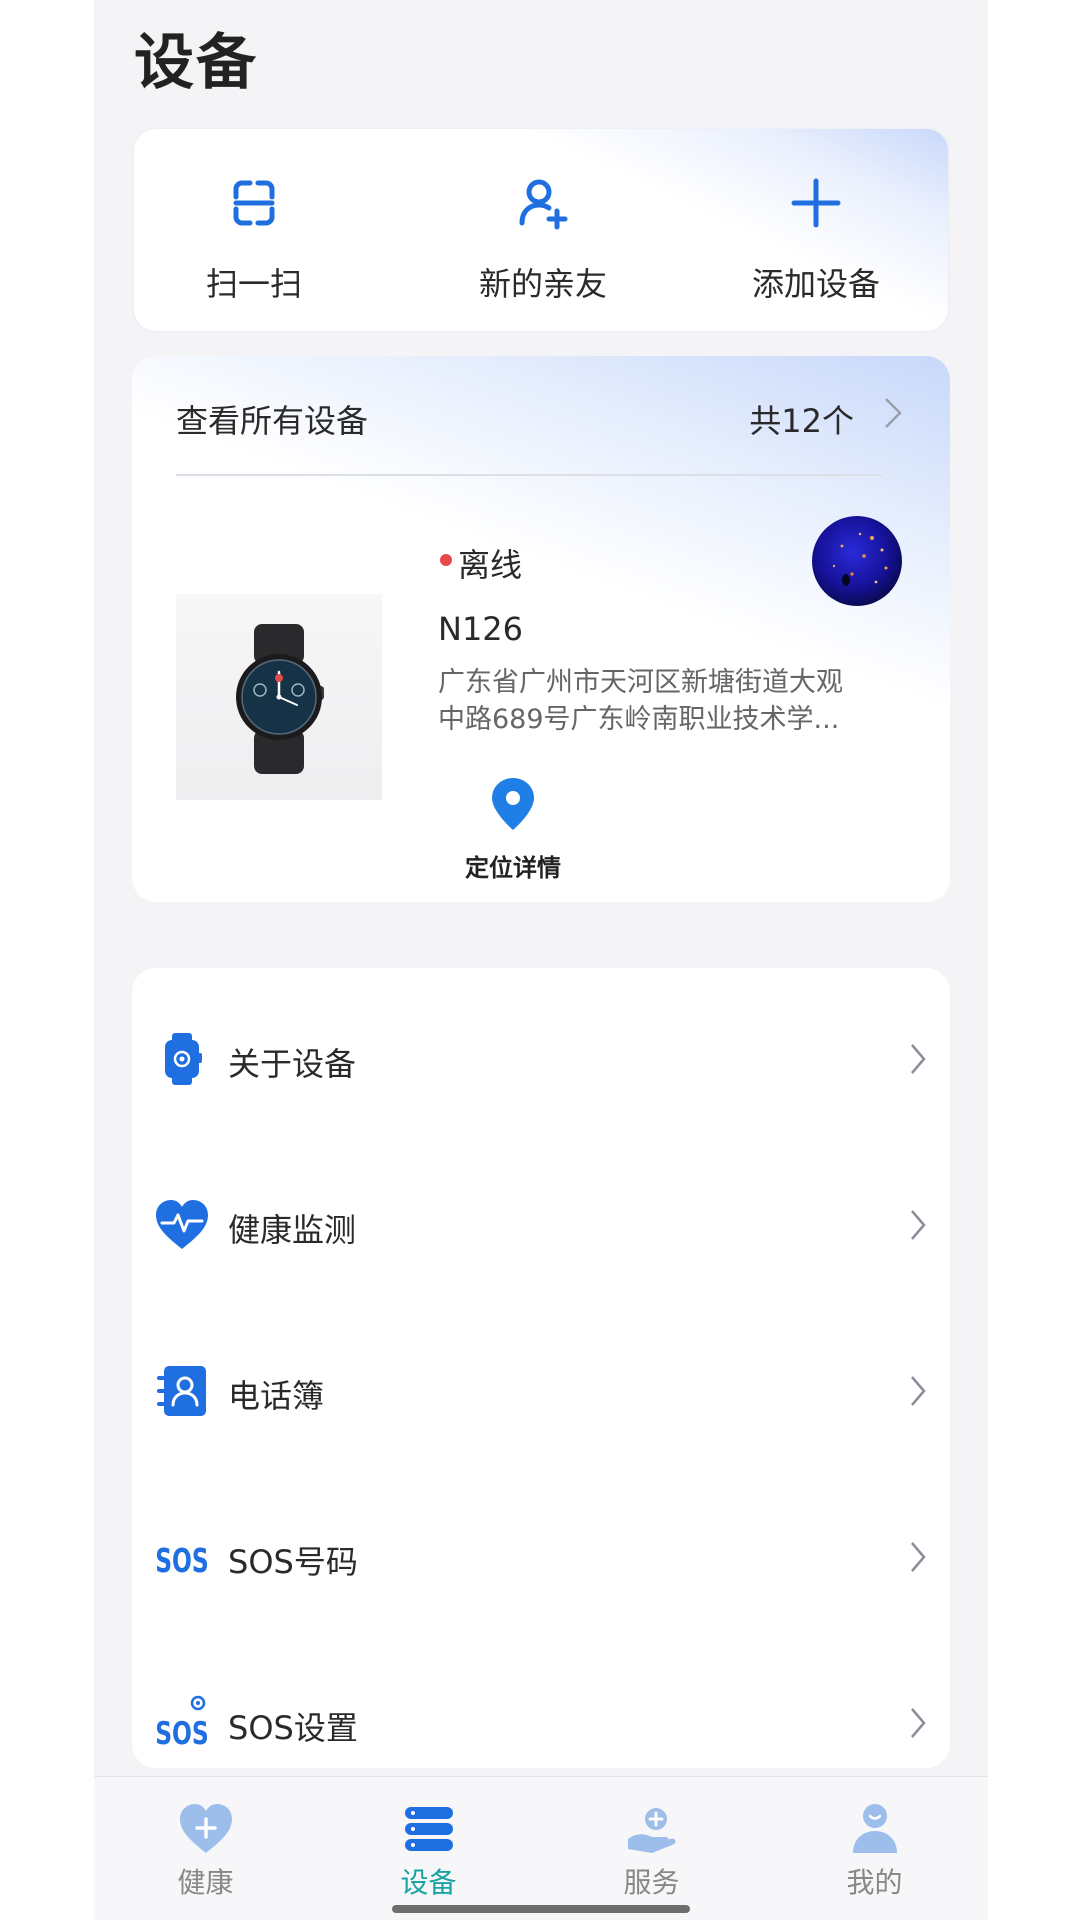  What do you see at coordinates (541, 415) in the screenshot?
I see `all-devices-row: 查看所有设备 共12个` at bounding box center [541, 415].